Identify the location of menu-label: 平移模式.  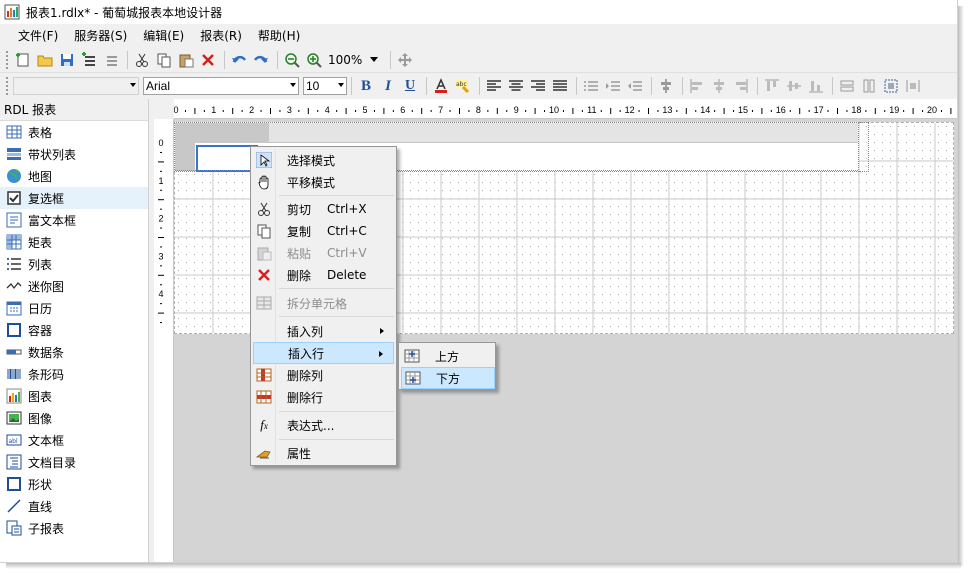
(311, 182).